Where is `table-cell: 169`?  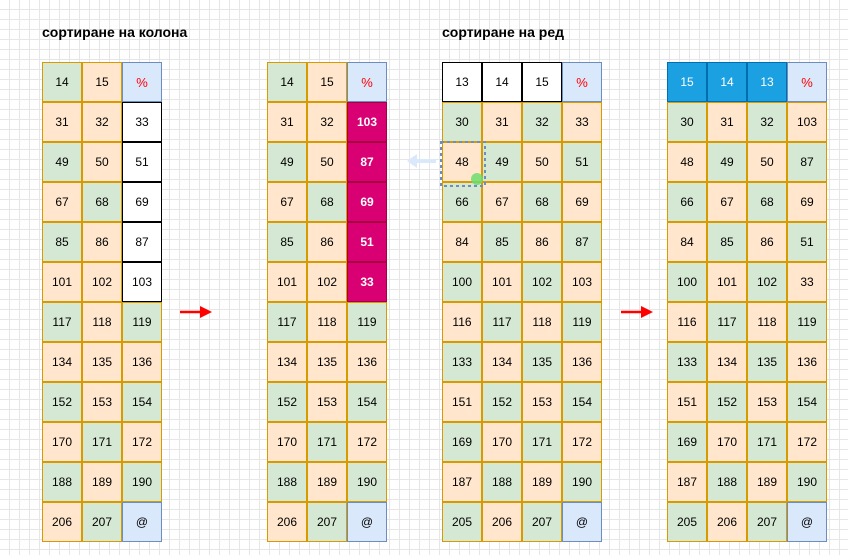 table-cell: 169 is located at coordinates (462, 442).